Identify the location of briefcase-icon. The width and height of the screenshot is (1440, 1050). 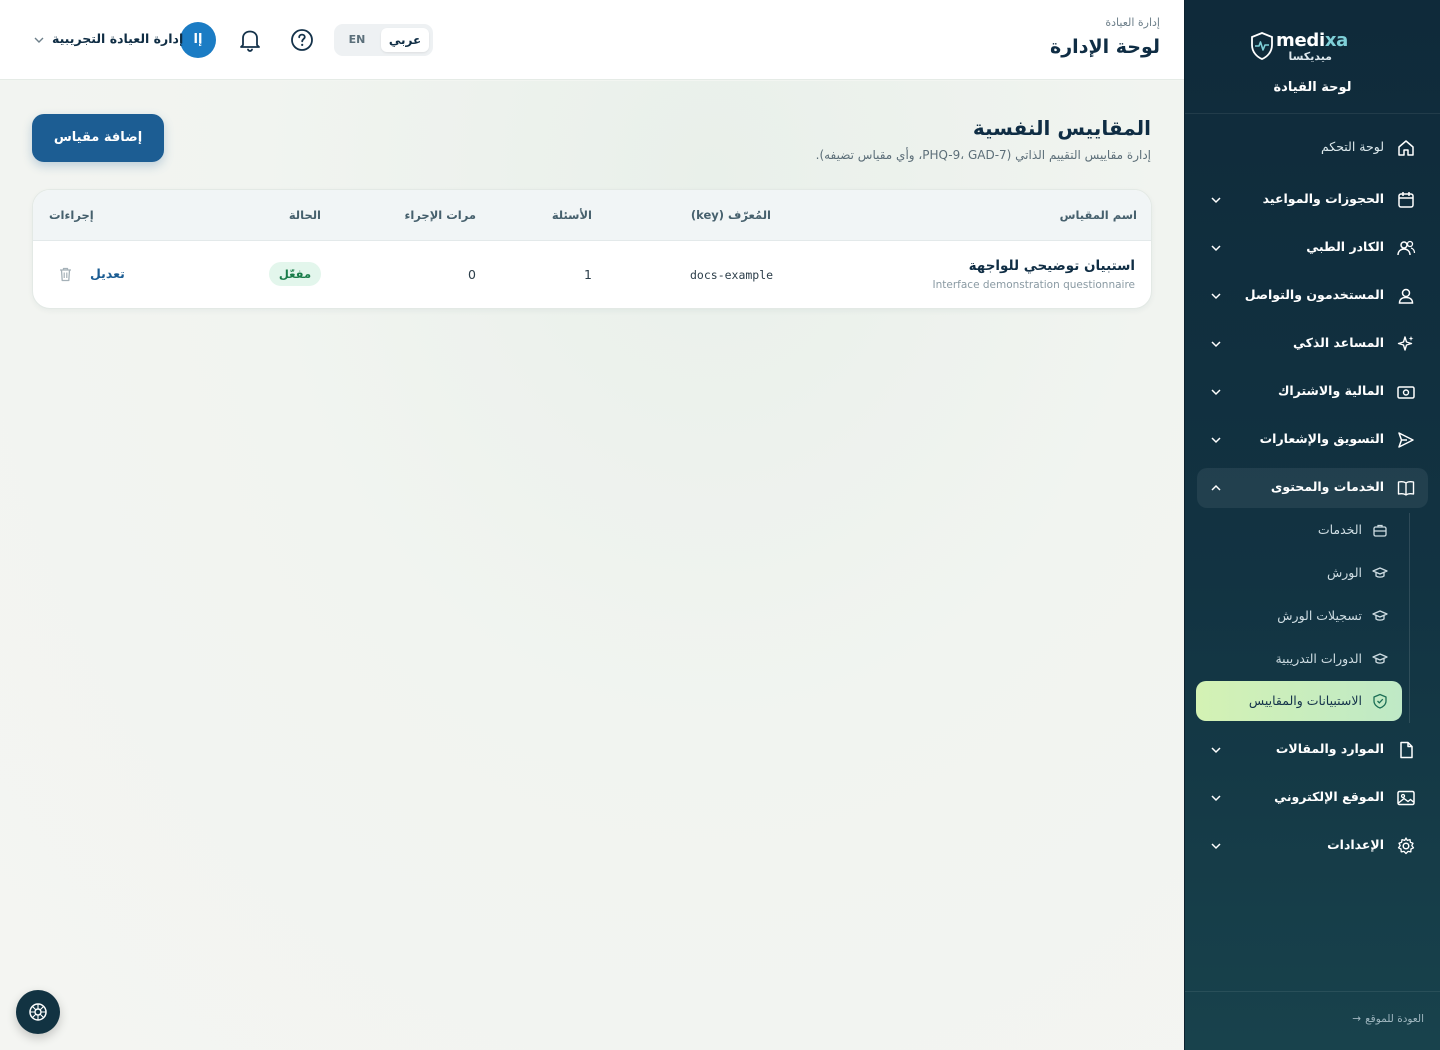
(1380, 530).